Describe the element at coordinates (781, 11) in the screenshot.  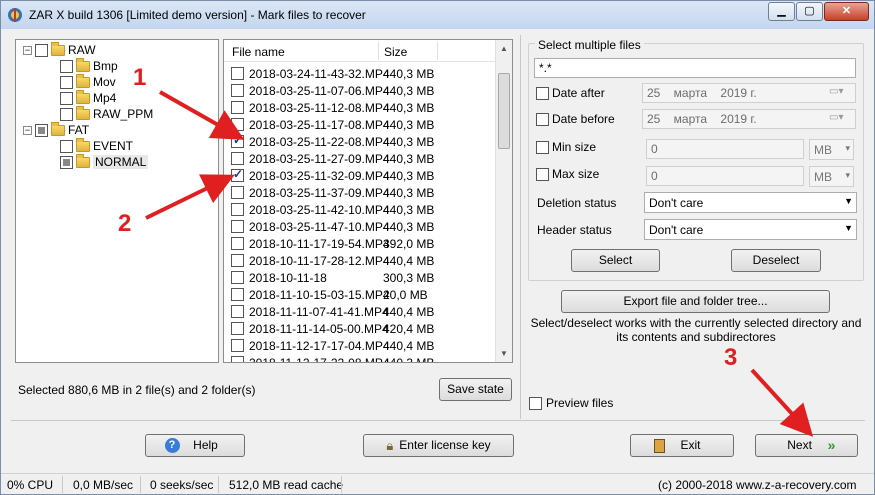
I see `minimize-button: ▁` at that location.